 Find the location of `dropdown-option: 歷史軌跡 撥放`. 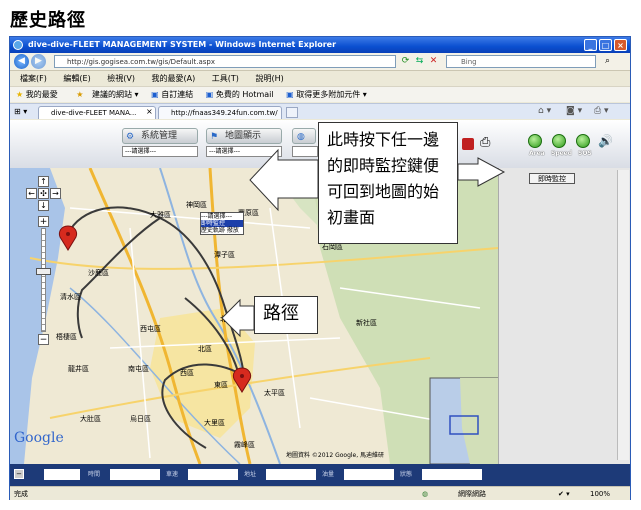

dropdown-option: 歷史軌跡 撥放 is located at coordinates (222, 230).